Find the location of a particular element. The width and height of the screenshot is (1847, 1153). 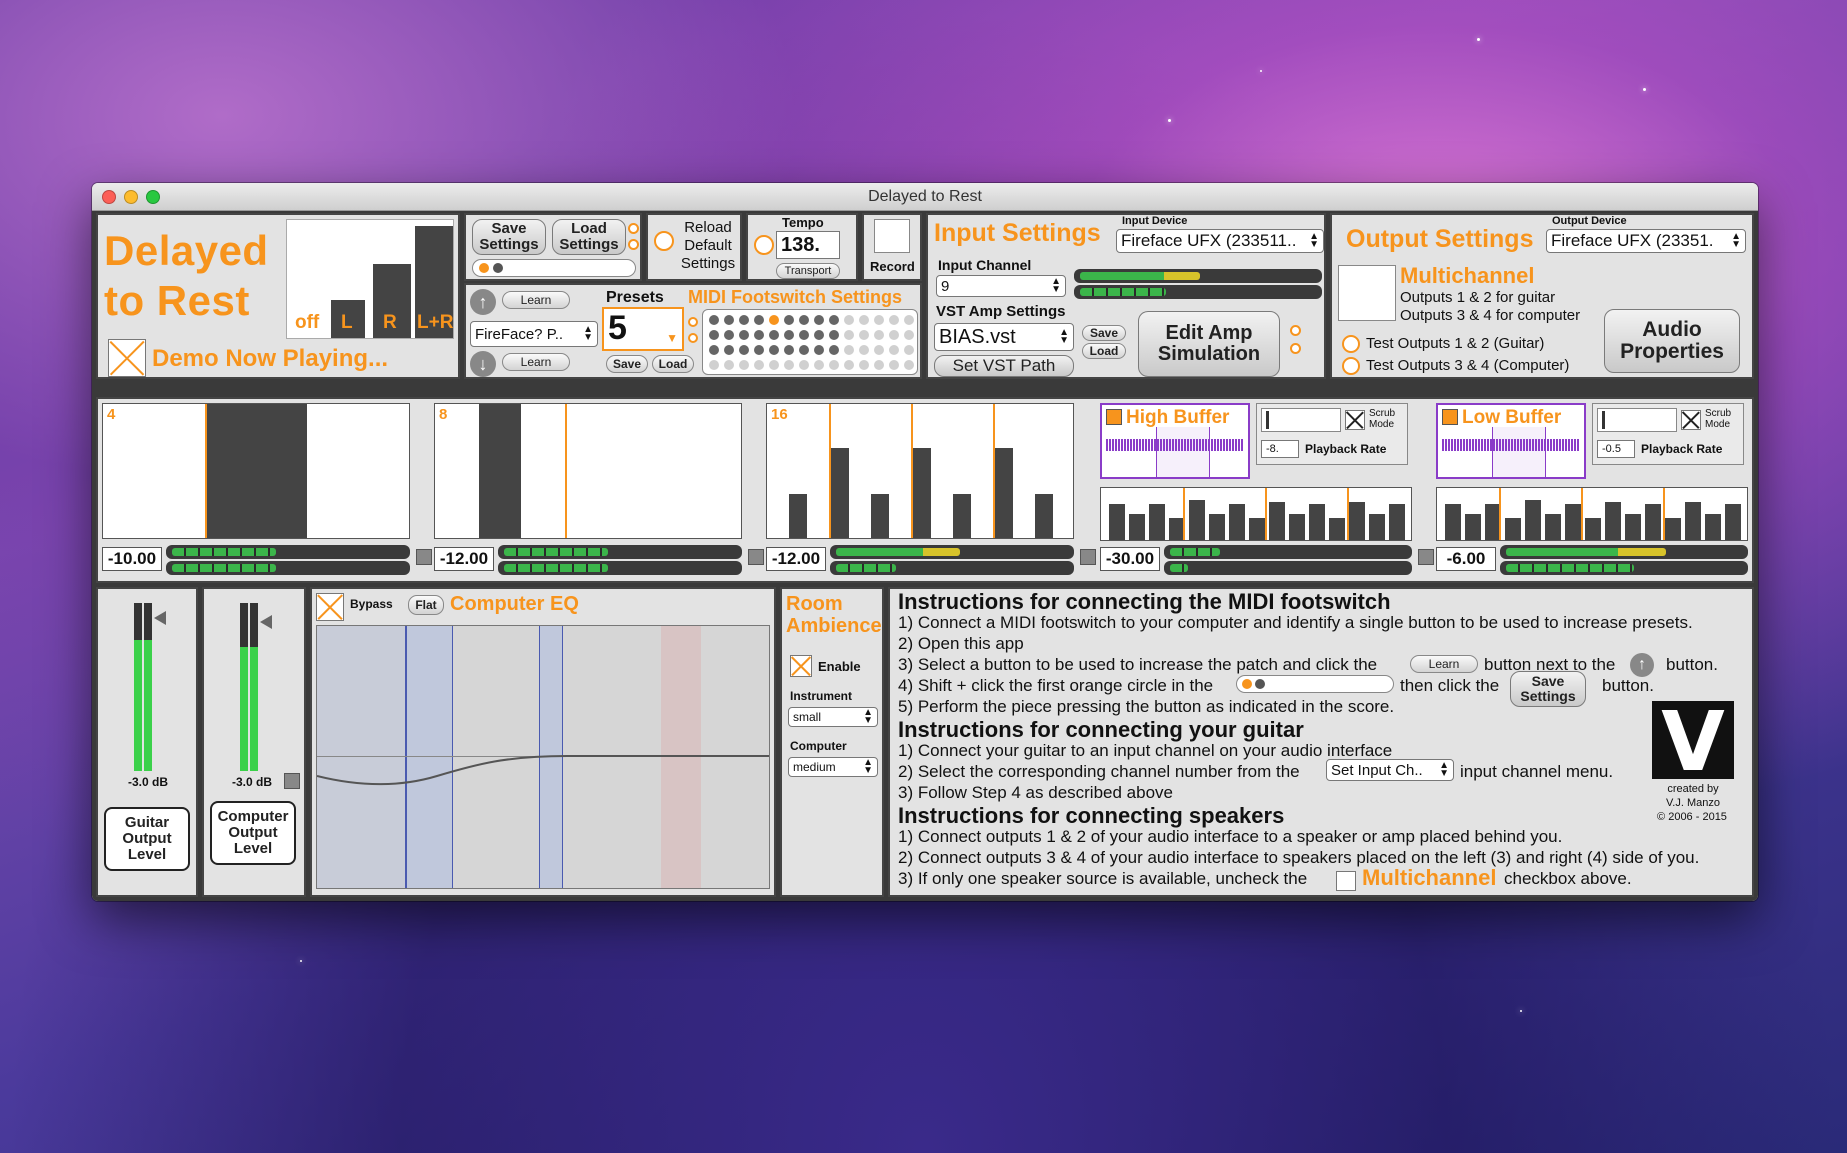

test-outputs-34-button is located at coordinates (1351, 366).